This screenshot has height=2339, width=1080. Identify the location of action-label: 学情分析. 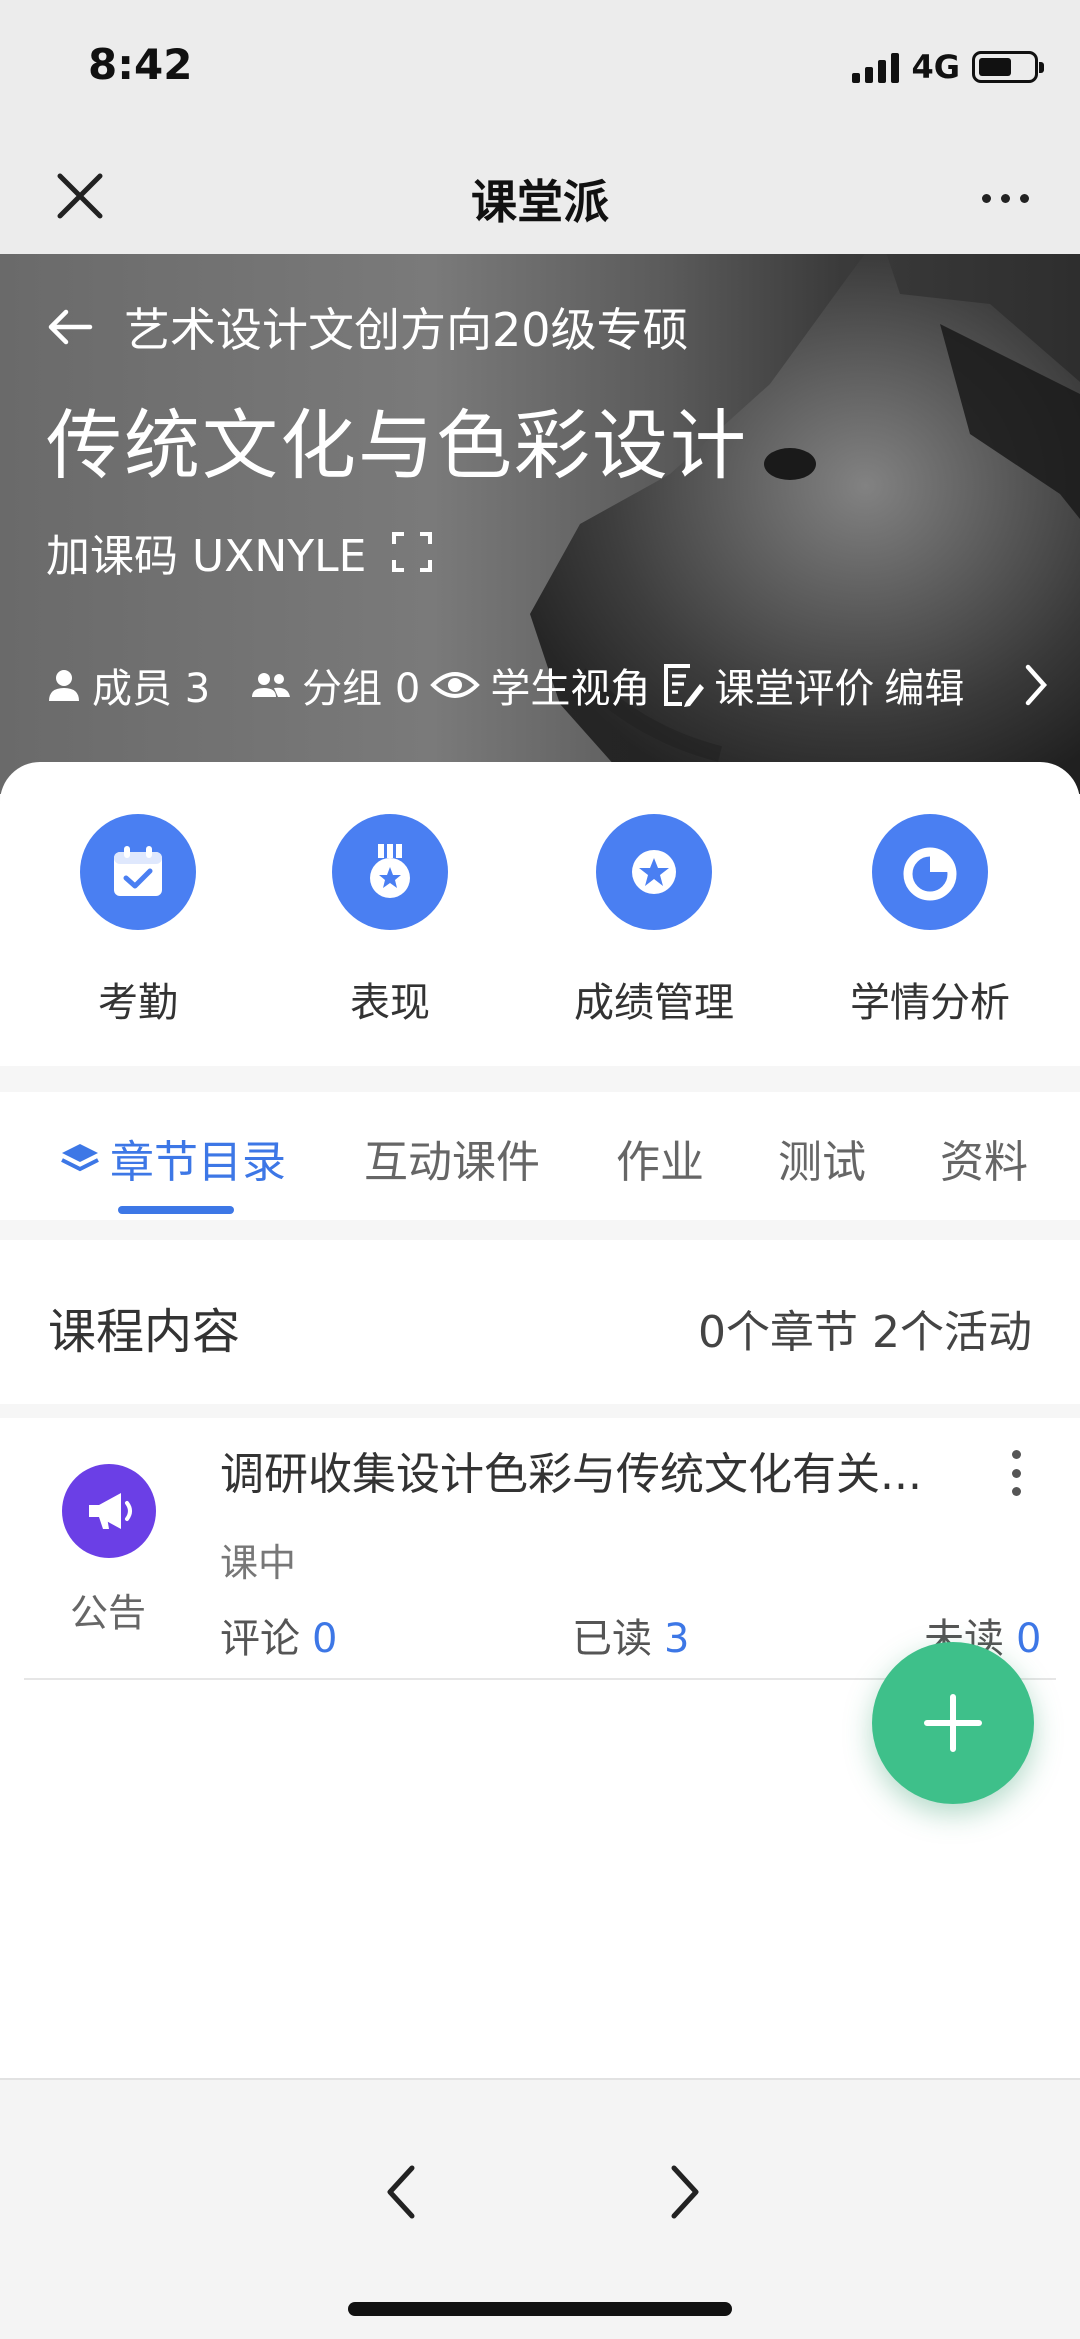
(930, 1003).